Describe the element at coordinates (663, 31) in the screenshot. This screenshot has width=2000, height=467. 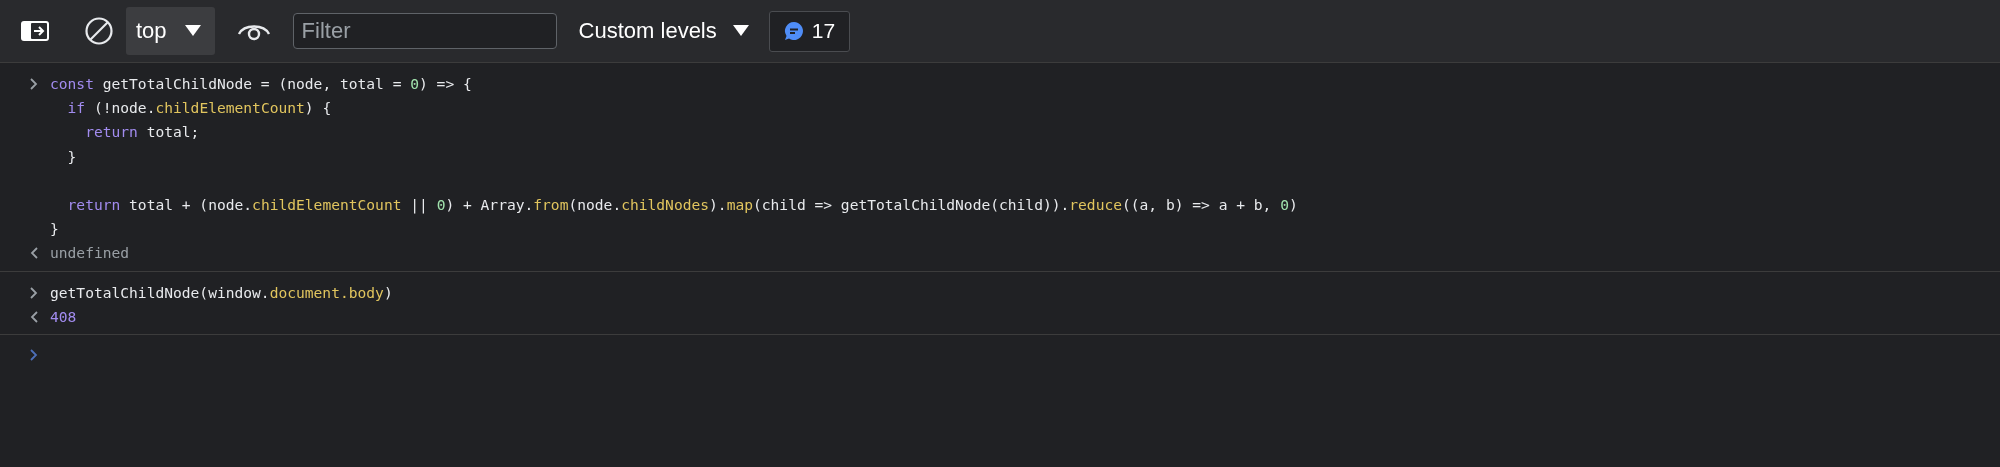
I see `log-levels-dropdown: Custom levels` at that location.